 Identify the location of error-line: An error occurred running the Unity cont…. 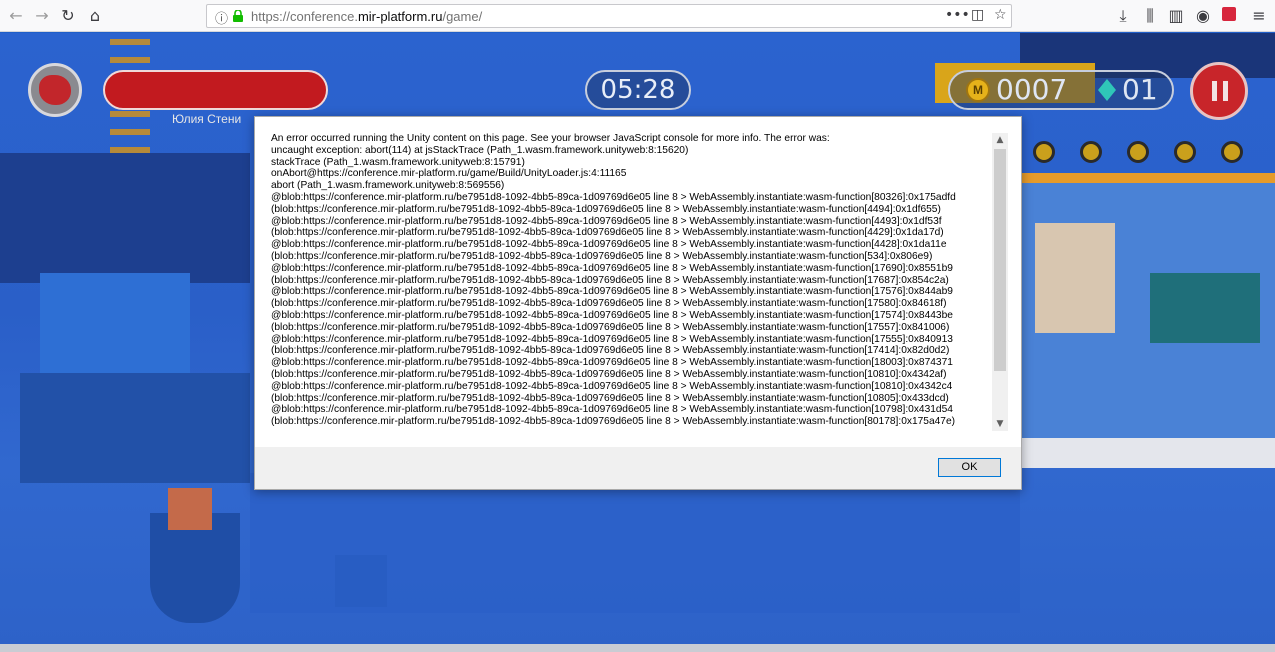
(550, 138).